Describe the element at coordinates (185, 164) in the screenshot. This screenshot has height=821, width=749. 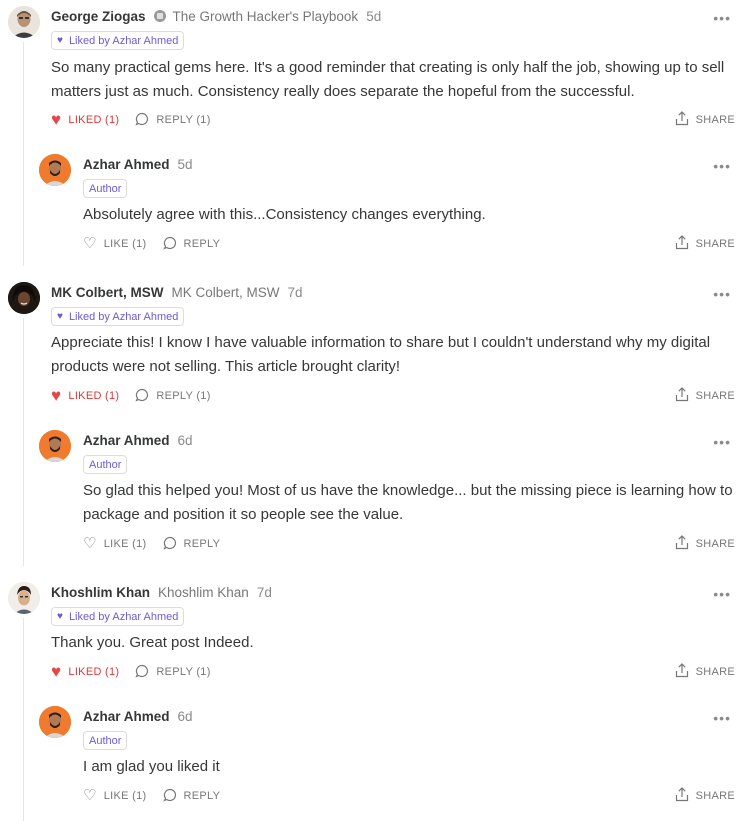
I see `reply-timestamp: 5d` at that location.